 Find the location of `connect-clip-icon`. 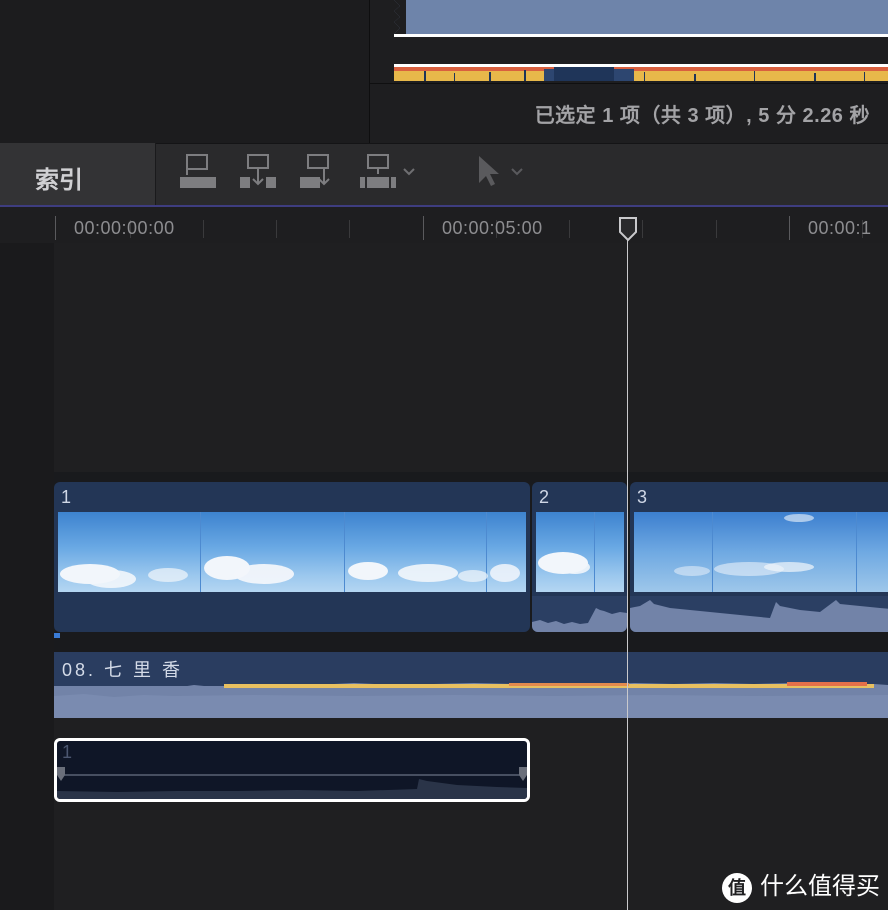

connect-clip-icon is located at coordinates (198, 172).